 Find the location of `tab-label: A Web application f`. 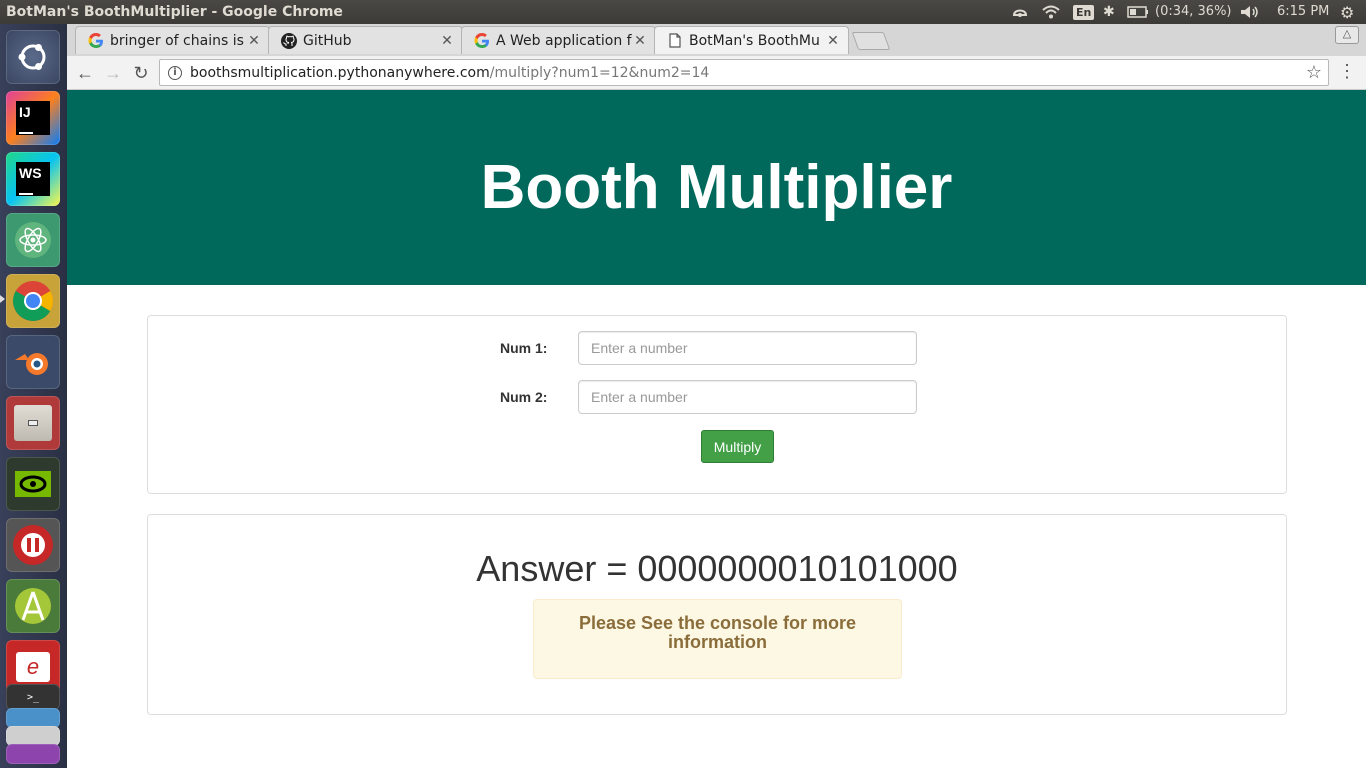

tab-label: A Web application f is located at coordinates (564, 40).